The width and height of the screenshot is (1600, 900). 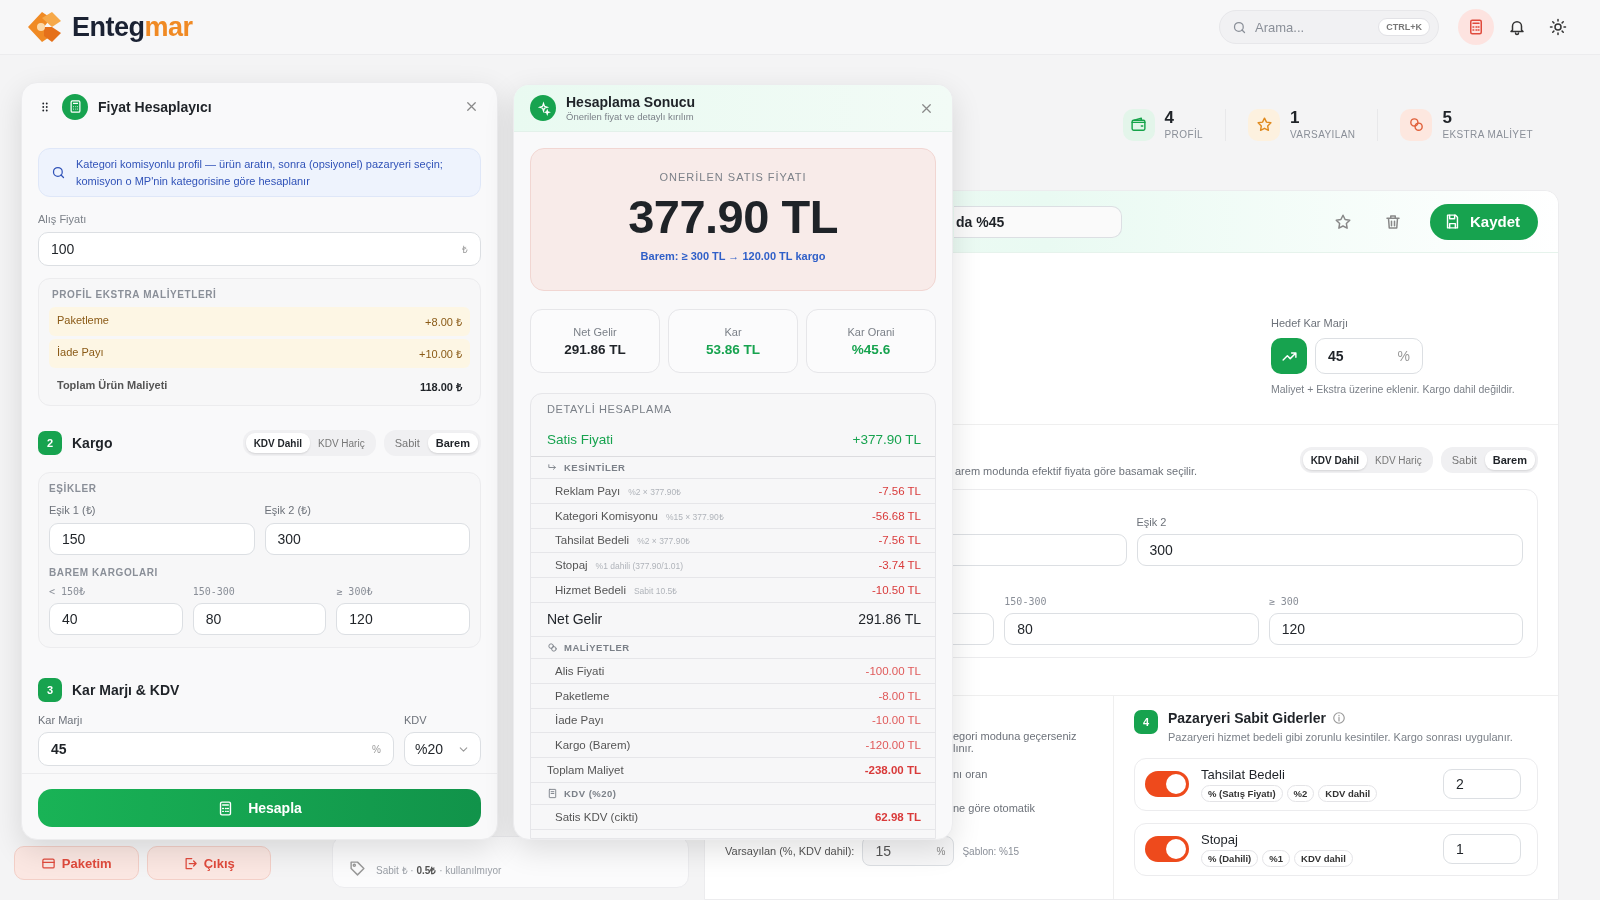 I want to click on stat-label: Kar, so click(x=733, y=331).